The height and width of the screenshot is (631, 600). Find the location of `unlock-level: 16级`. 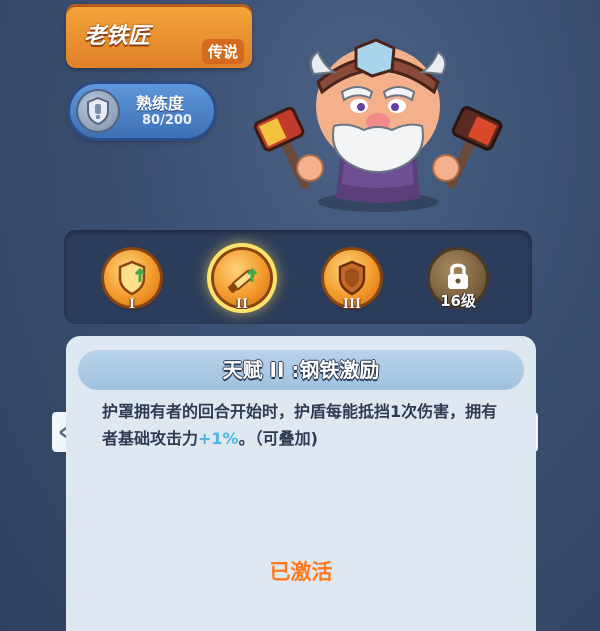

unlock-level: 16级 is located at coordinates (458, 301).